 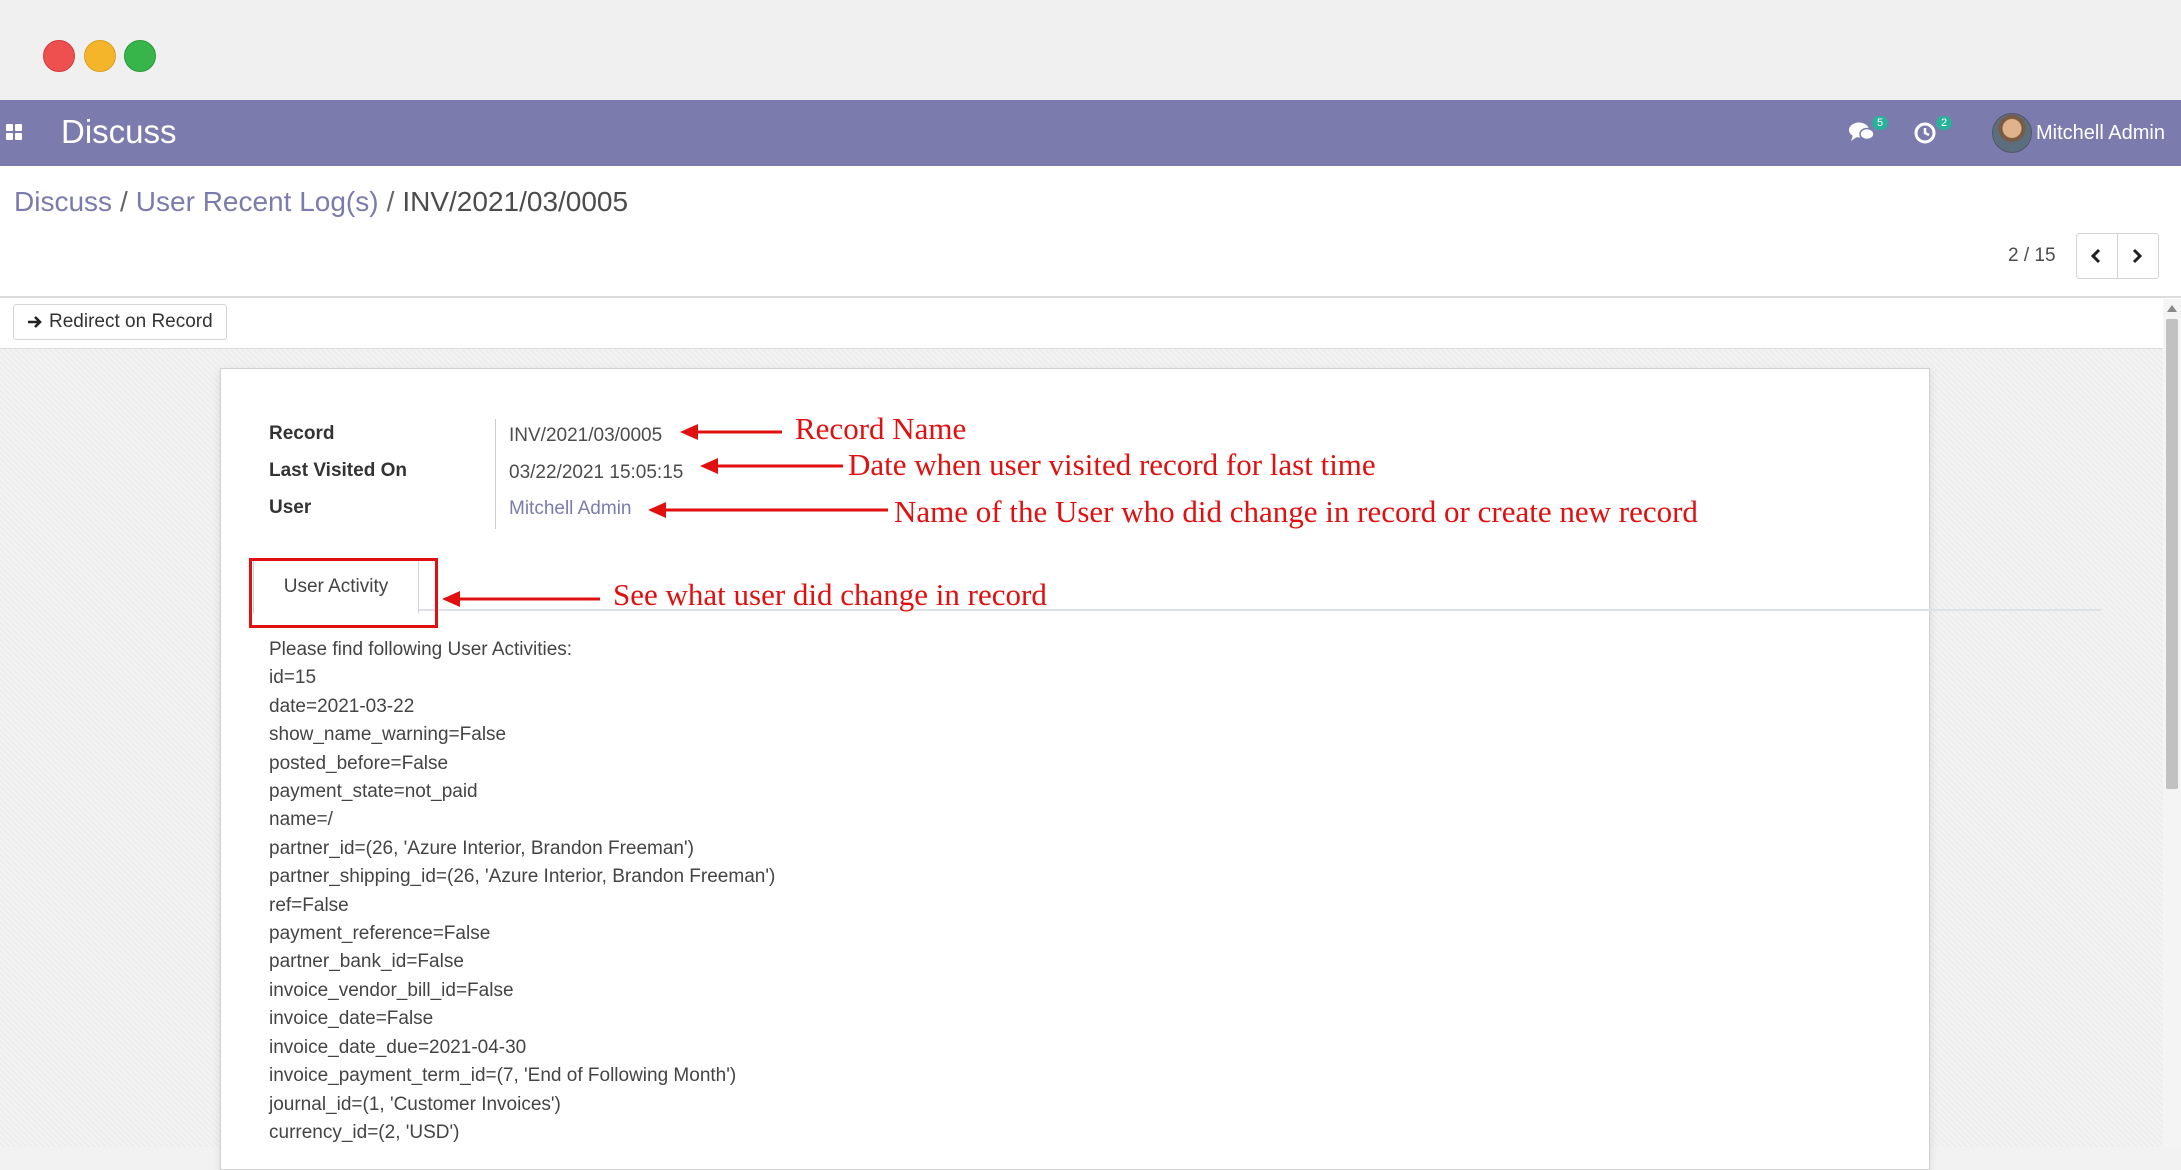 I want to click on annotation-arrows, so click(x=665, y=515).